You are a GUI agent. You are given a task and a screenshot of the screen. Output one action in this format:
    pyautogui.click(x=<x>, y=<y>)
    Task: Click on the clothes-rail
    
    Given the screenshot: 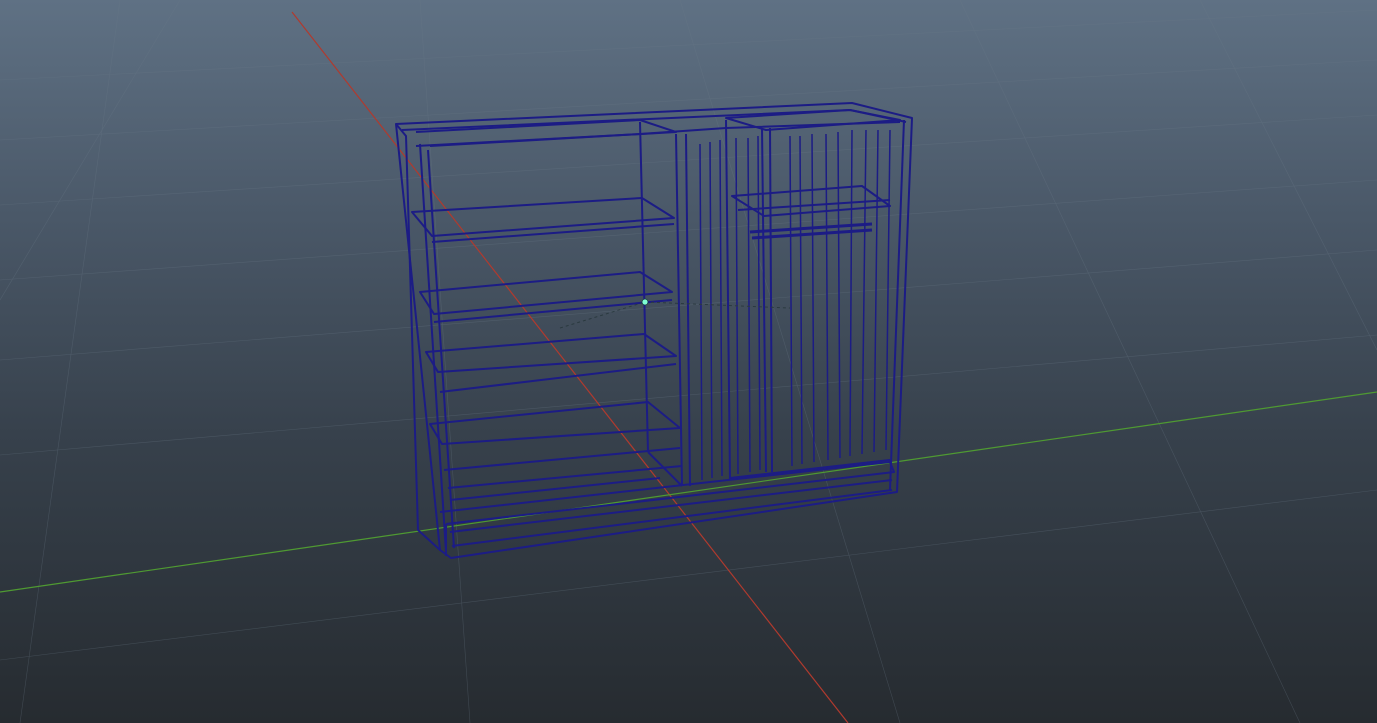 What is the action you would take?
    pyautogui.click(x=811, y=231)
    